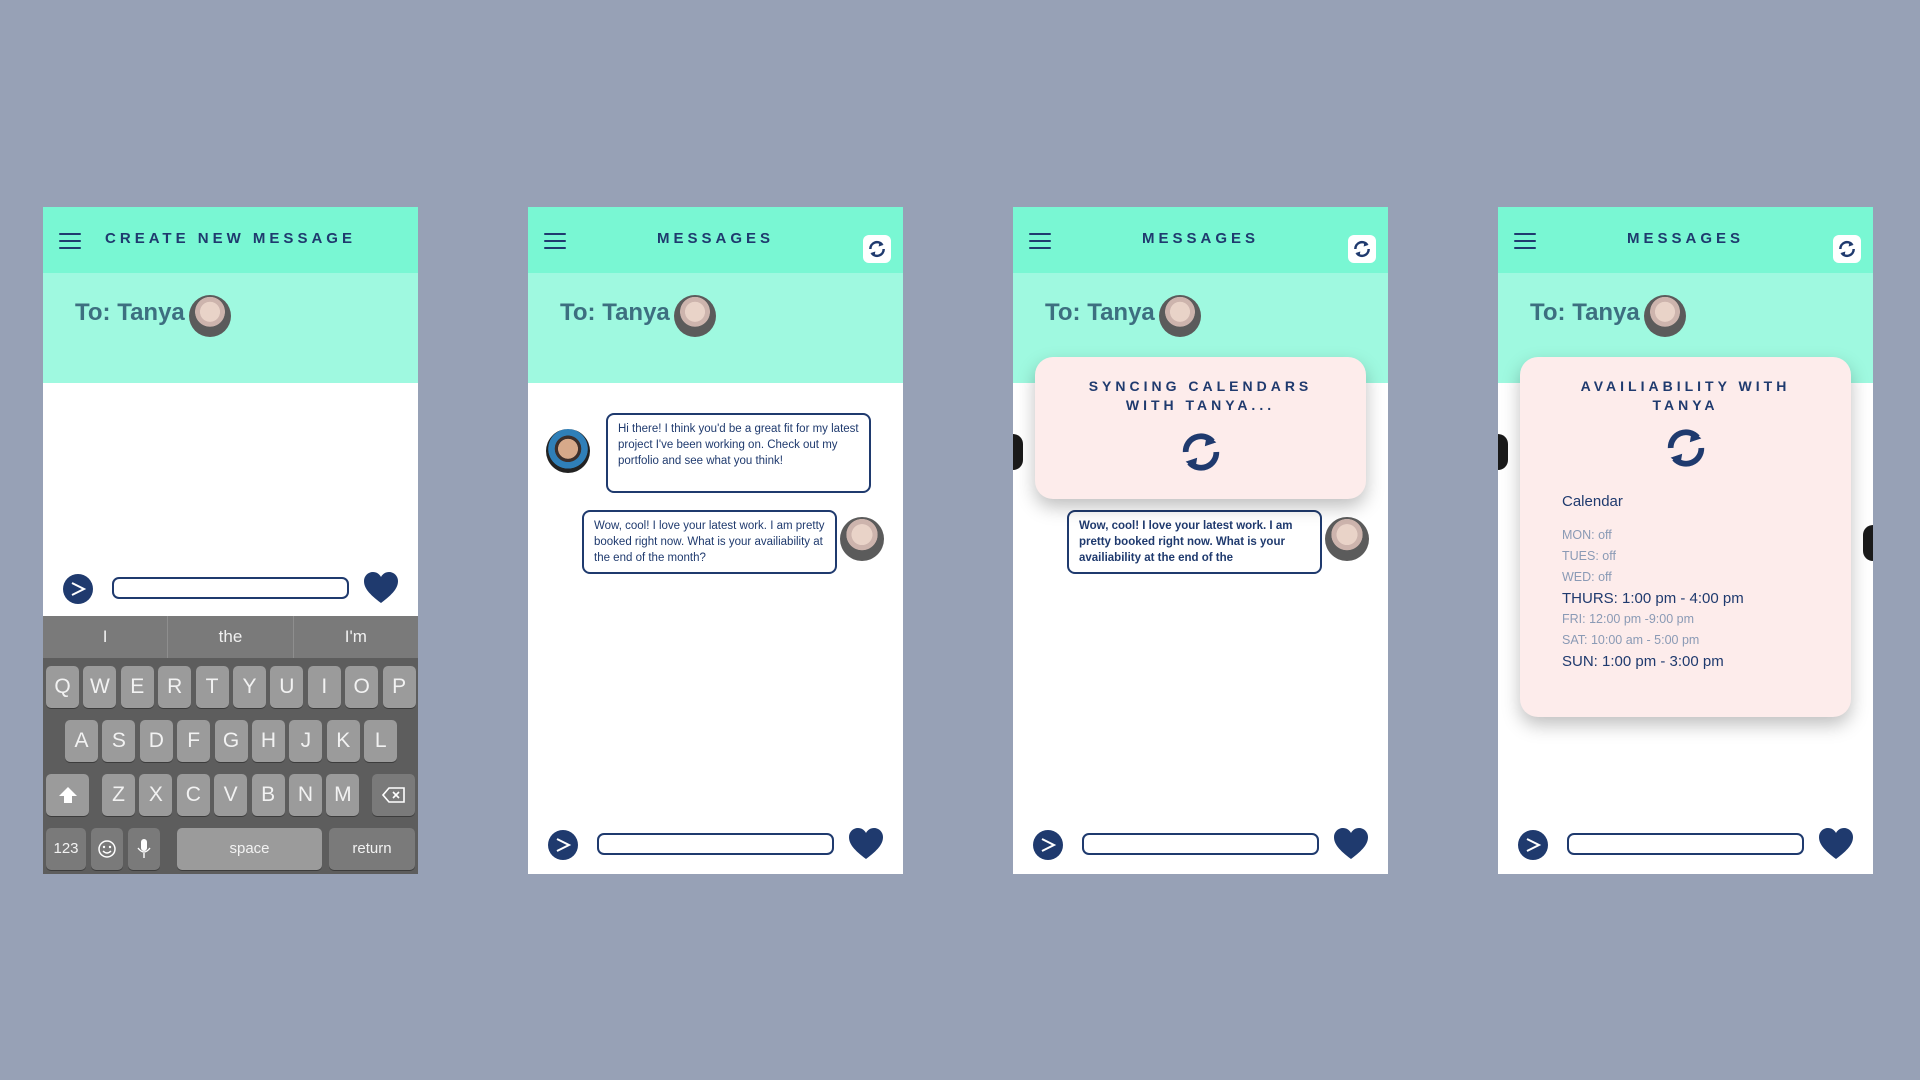  Describe the element at coordinates (100, 687) in the screenshot. I see `key-w: W` at that location.